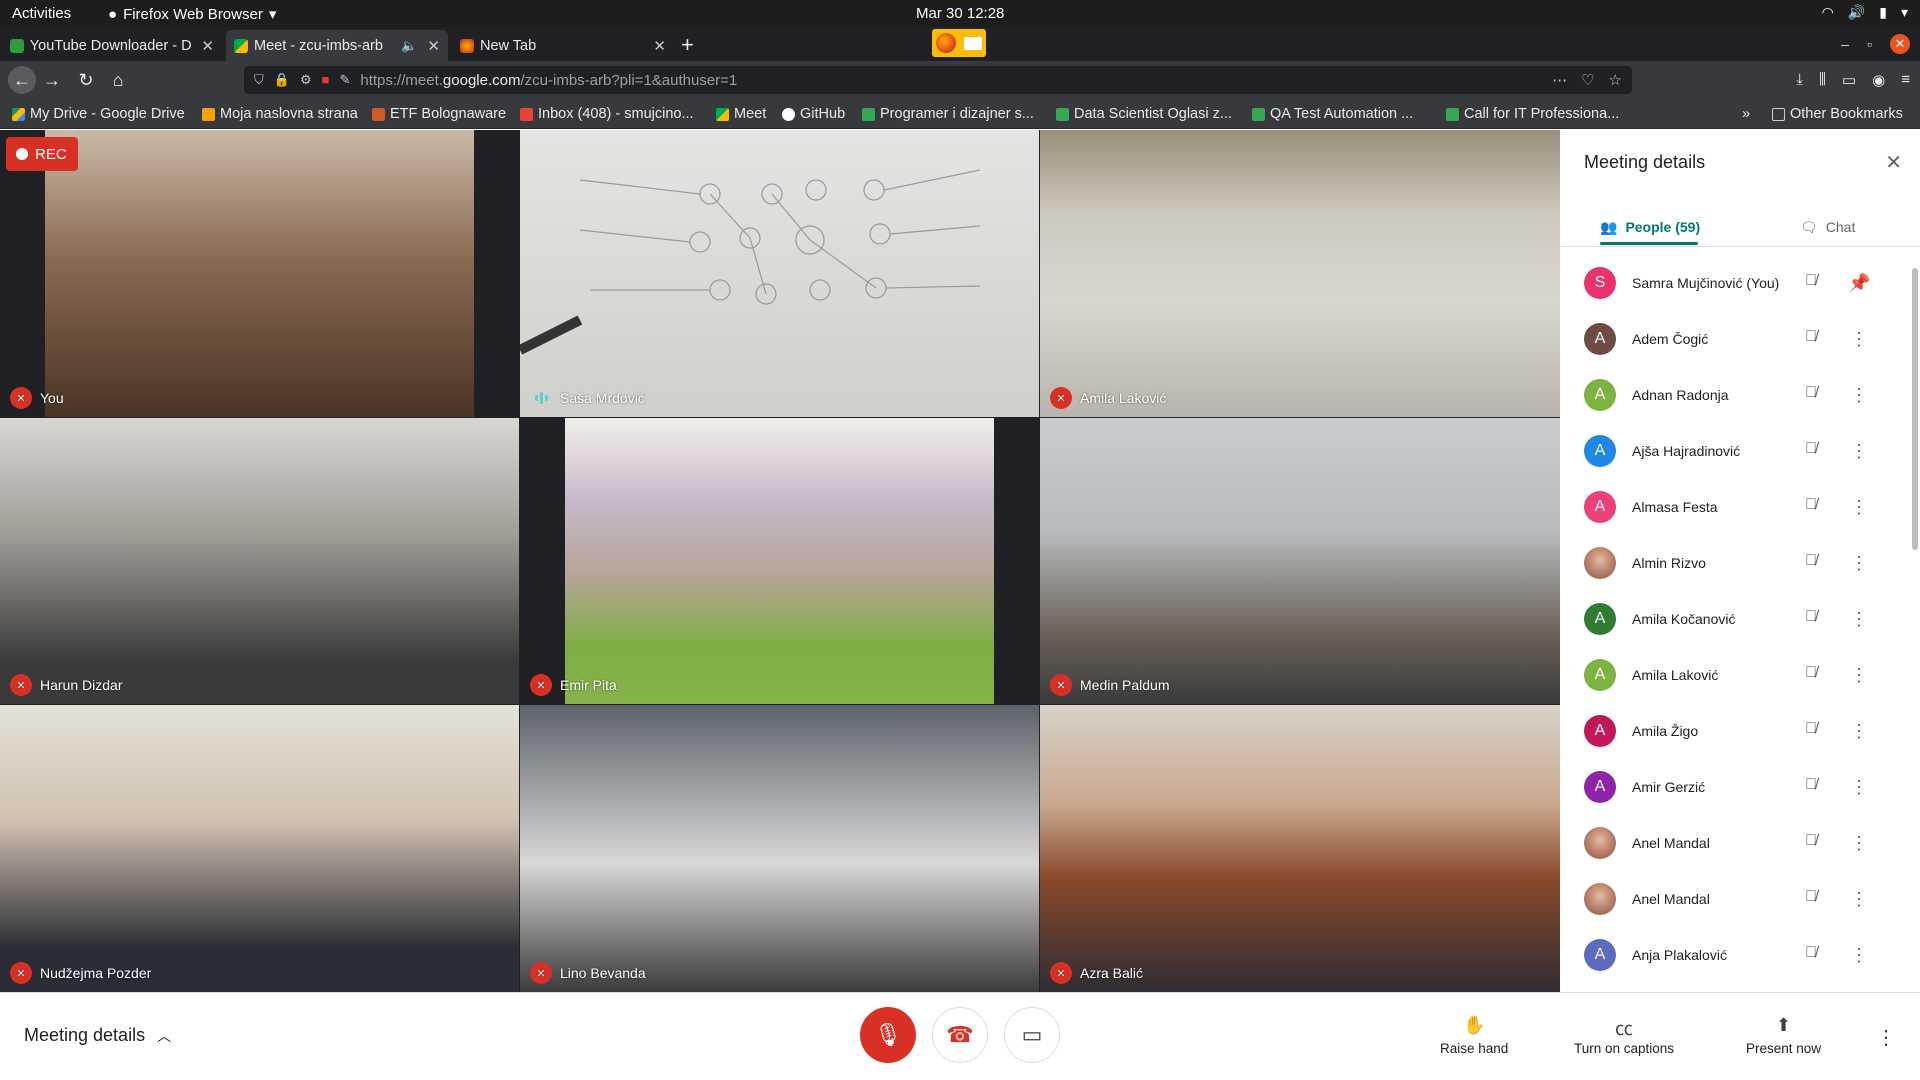 The height and width of the screenshot is (1080, 1920). What do you see at coordinates (337, 45) in the screenshot?
I see `tab-meet: Meet - zcu-imbs-arb 🔈 ✕` at bounding box center [337, 45].